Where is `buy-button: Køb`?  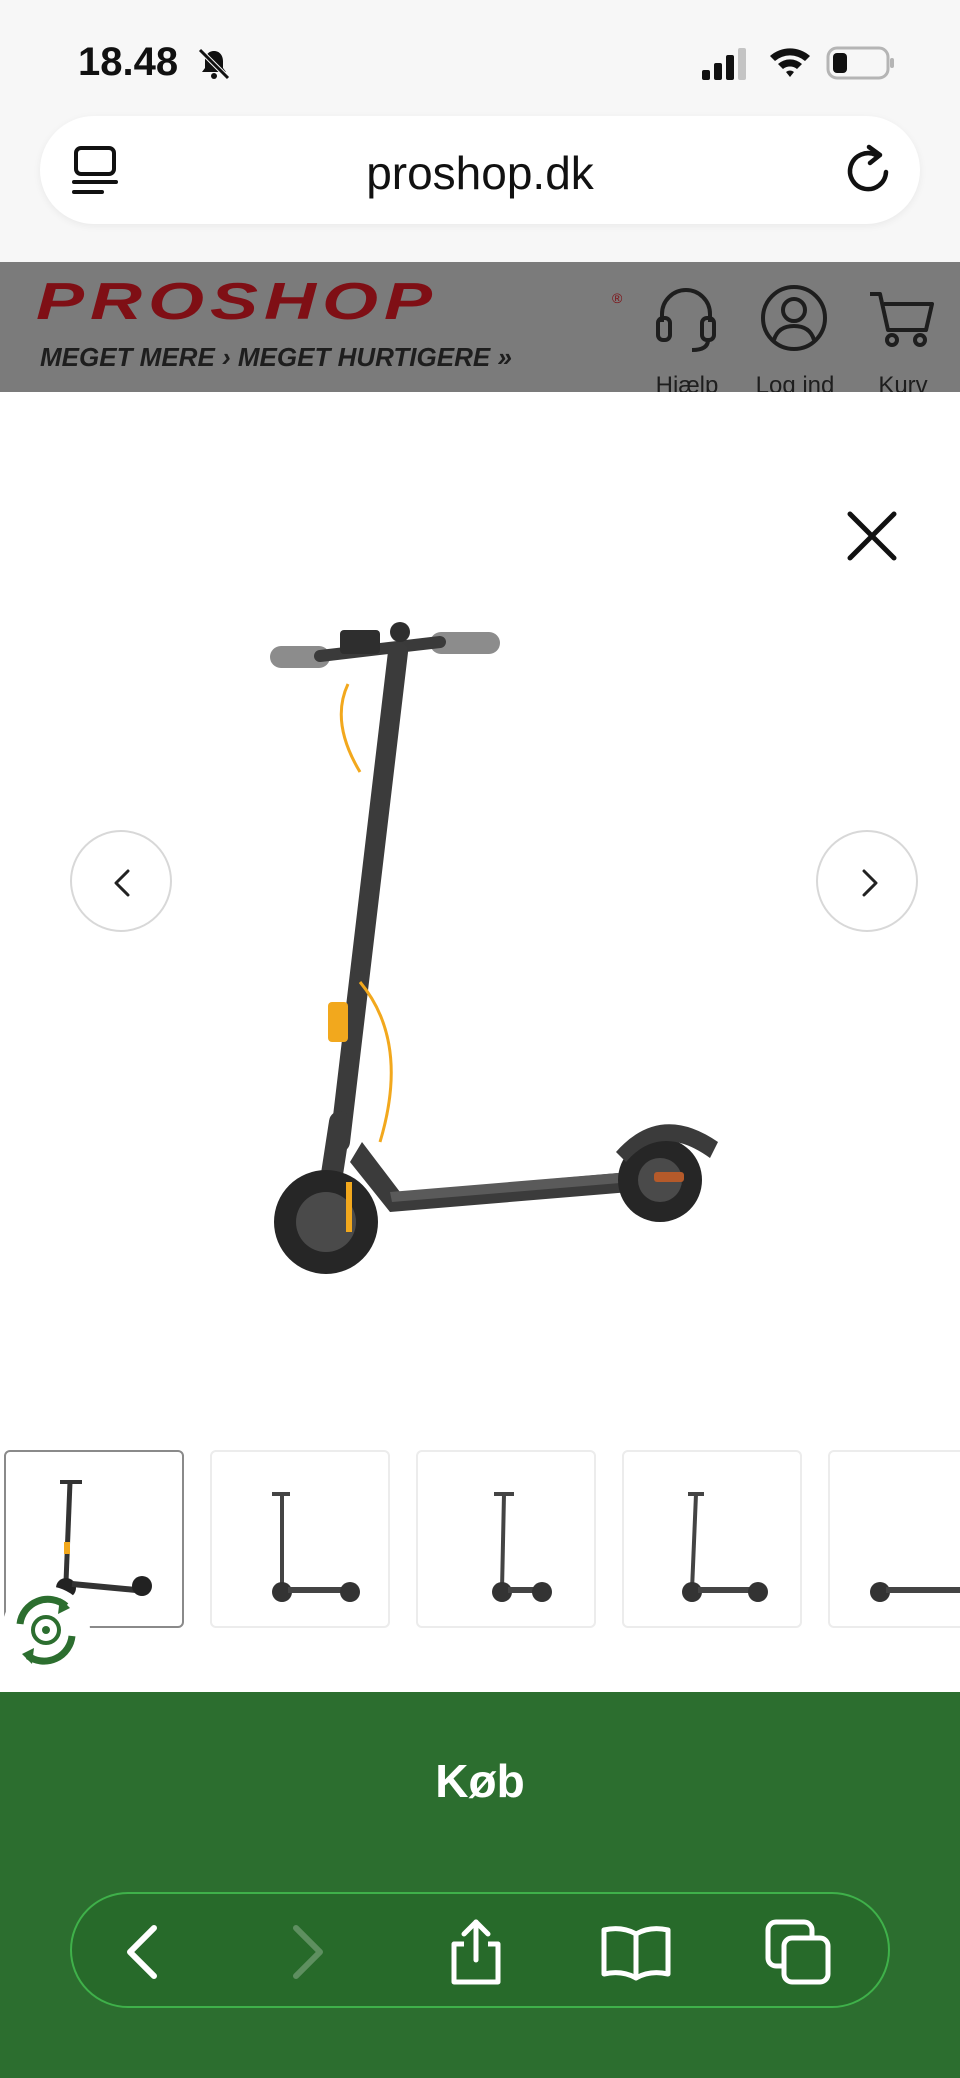
buy-button: Køb is located at coordinates (480, 1781).